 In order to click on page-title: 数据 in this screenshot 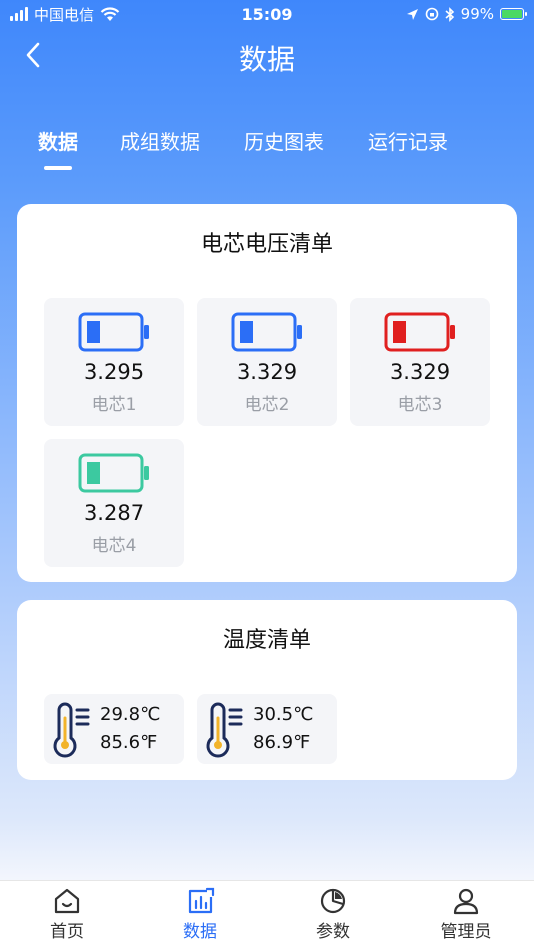, I will do `click(266, 59)`.